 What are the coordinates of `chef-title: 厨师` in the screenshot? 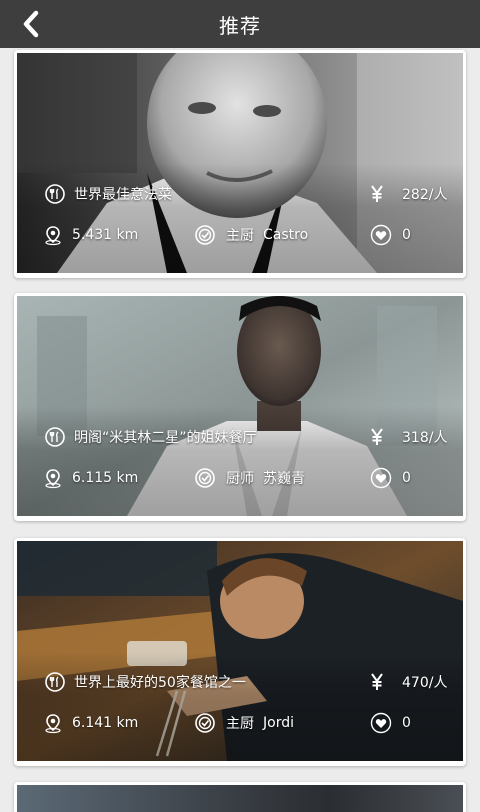 It's located at (240, 479).